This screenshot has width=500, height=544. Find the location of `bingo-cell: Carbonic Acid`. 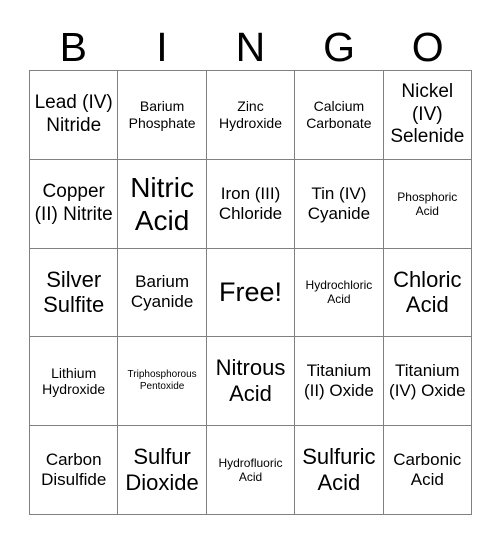

bingo-cell: Carbonic Acid is located at coordinates (427, 470).